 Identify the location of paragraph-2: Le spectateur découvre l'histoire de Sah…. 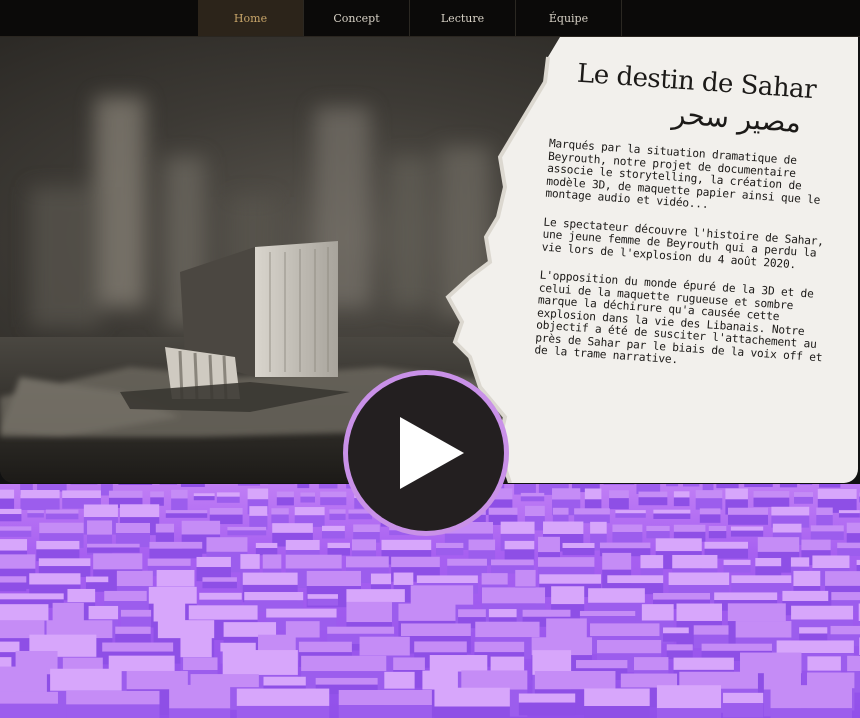
(683, 243).